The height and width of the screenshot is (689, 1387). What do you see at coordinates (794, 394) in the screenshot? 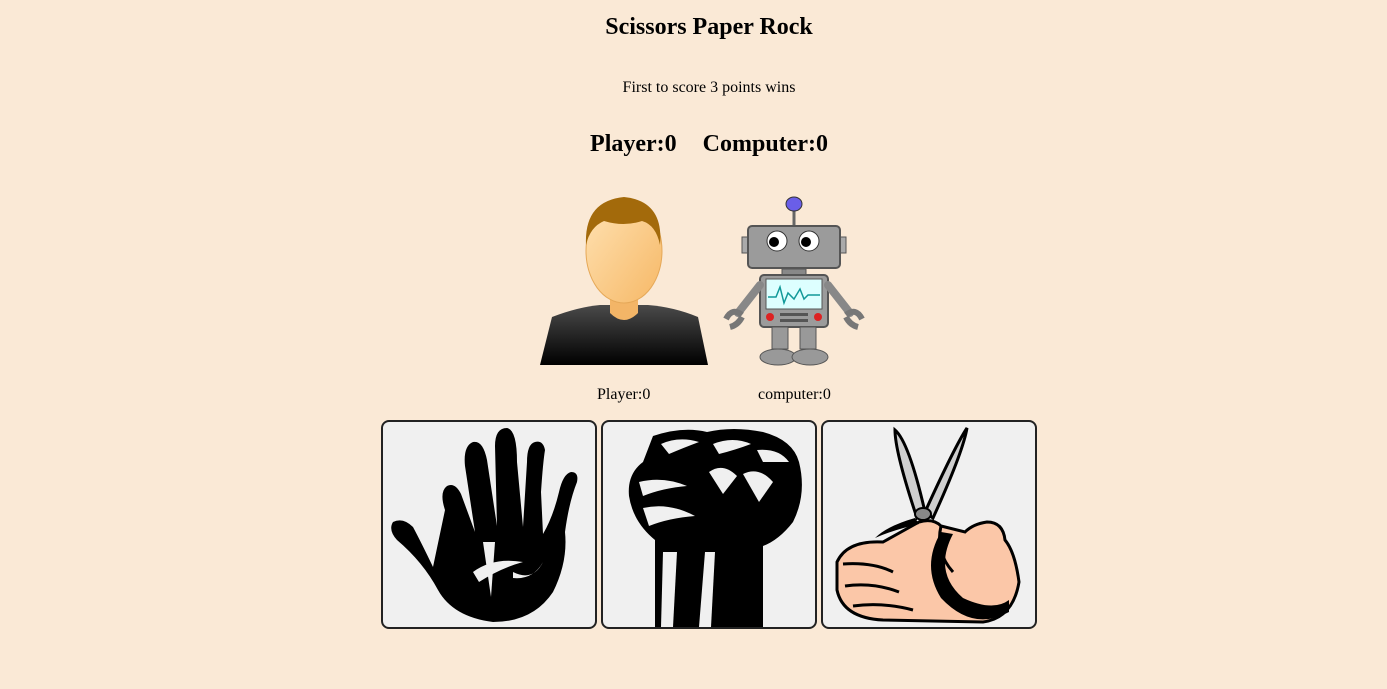
I see `computer-score-text: computer:0` at bounding box center [794, 394].